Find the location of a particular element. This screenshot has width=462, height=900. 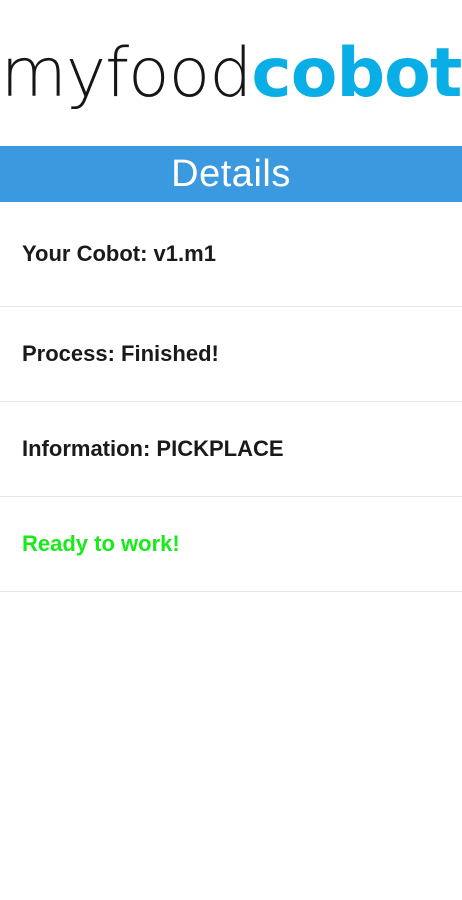

ready-status-text: Ready to work! is located at coordinates (101, 543).